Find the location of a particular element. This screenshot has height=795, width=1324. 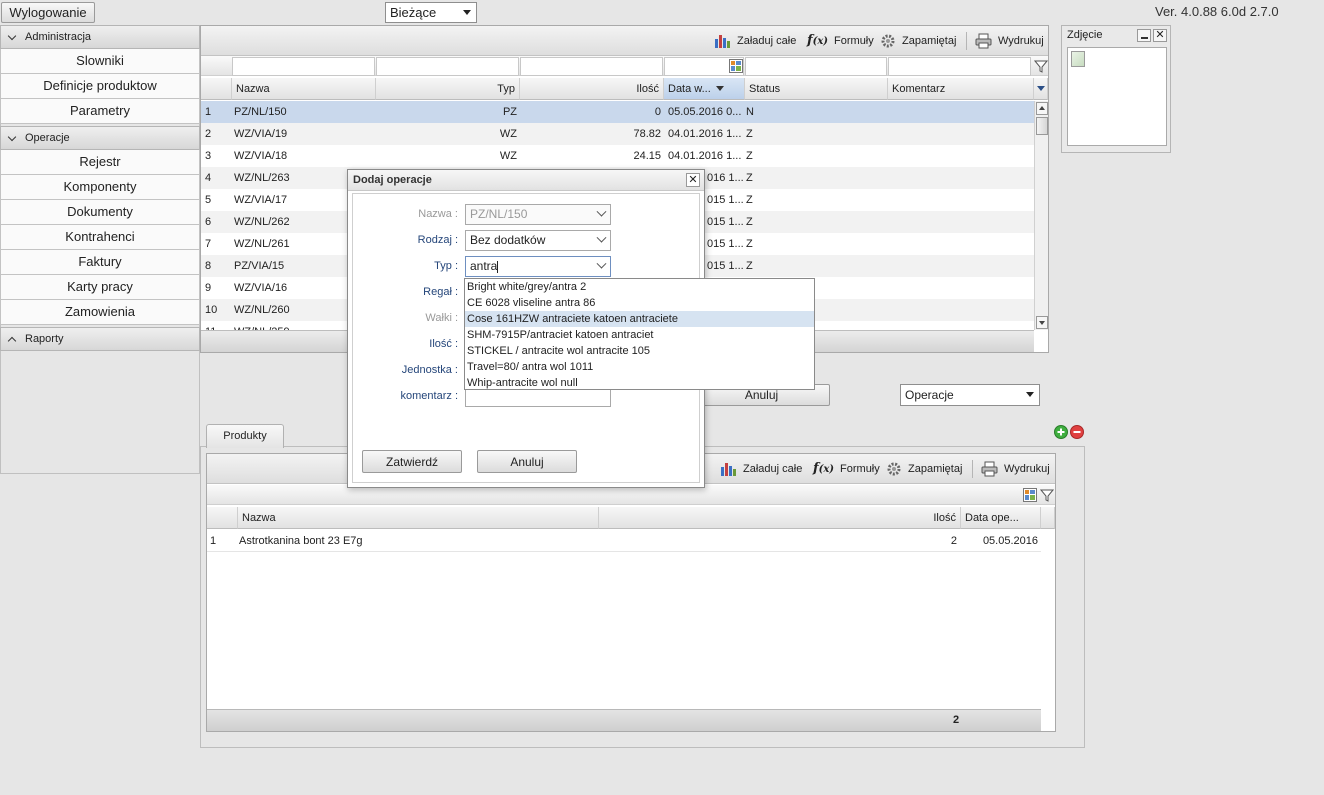

close-icon: ✕ is located at coordinates (693, 180).